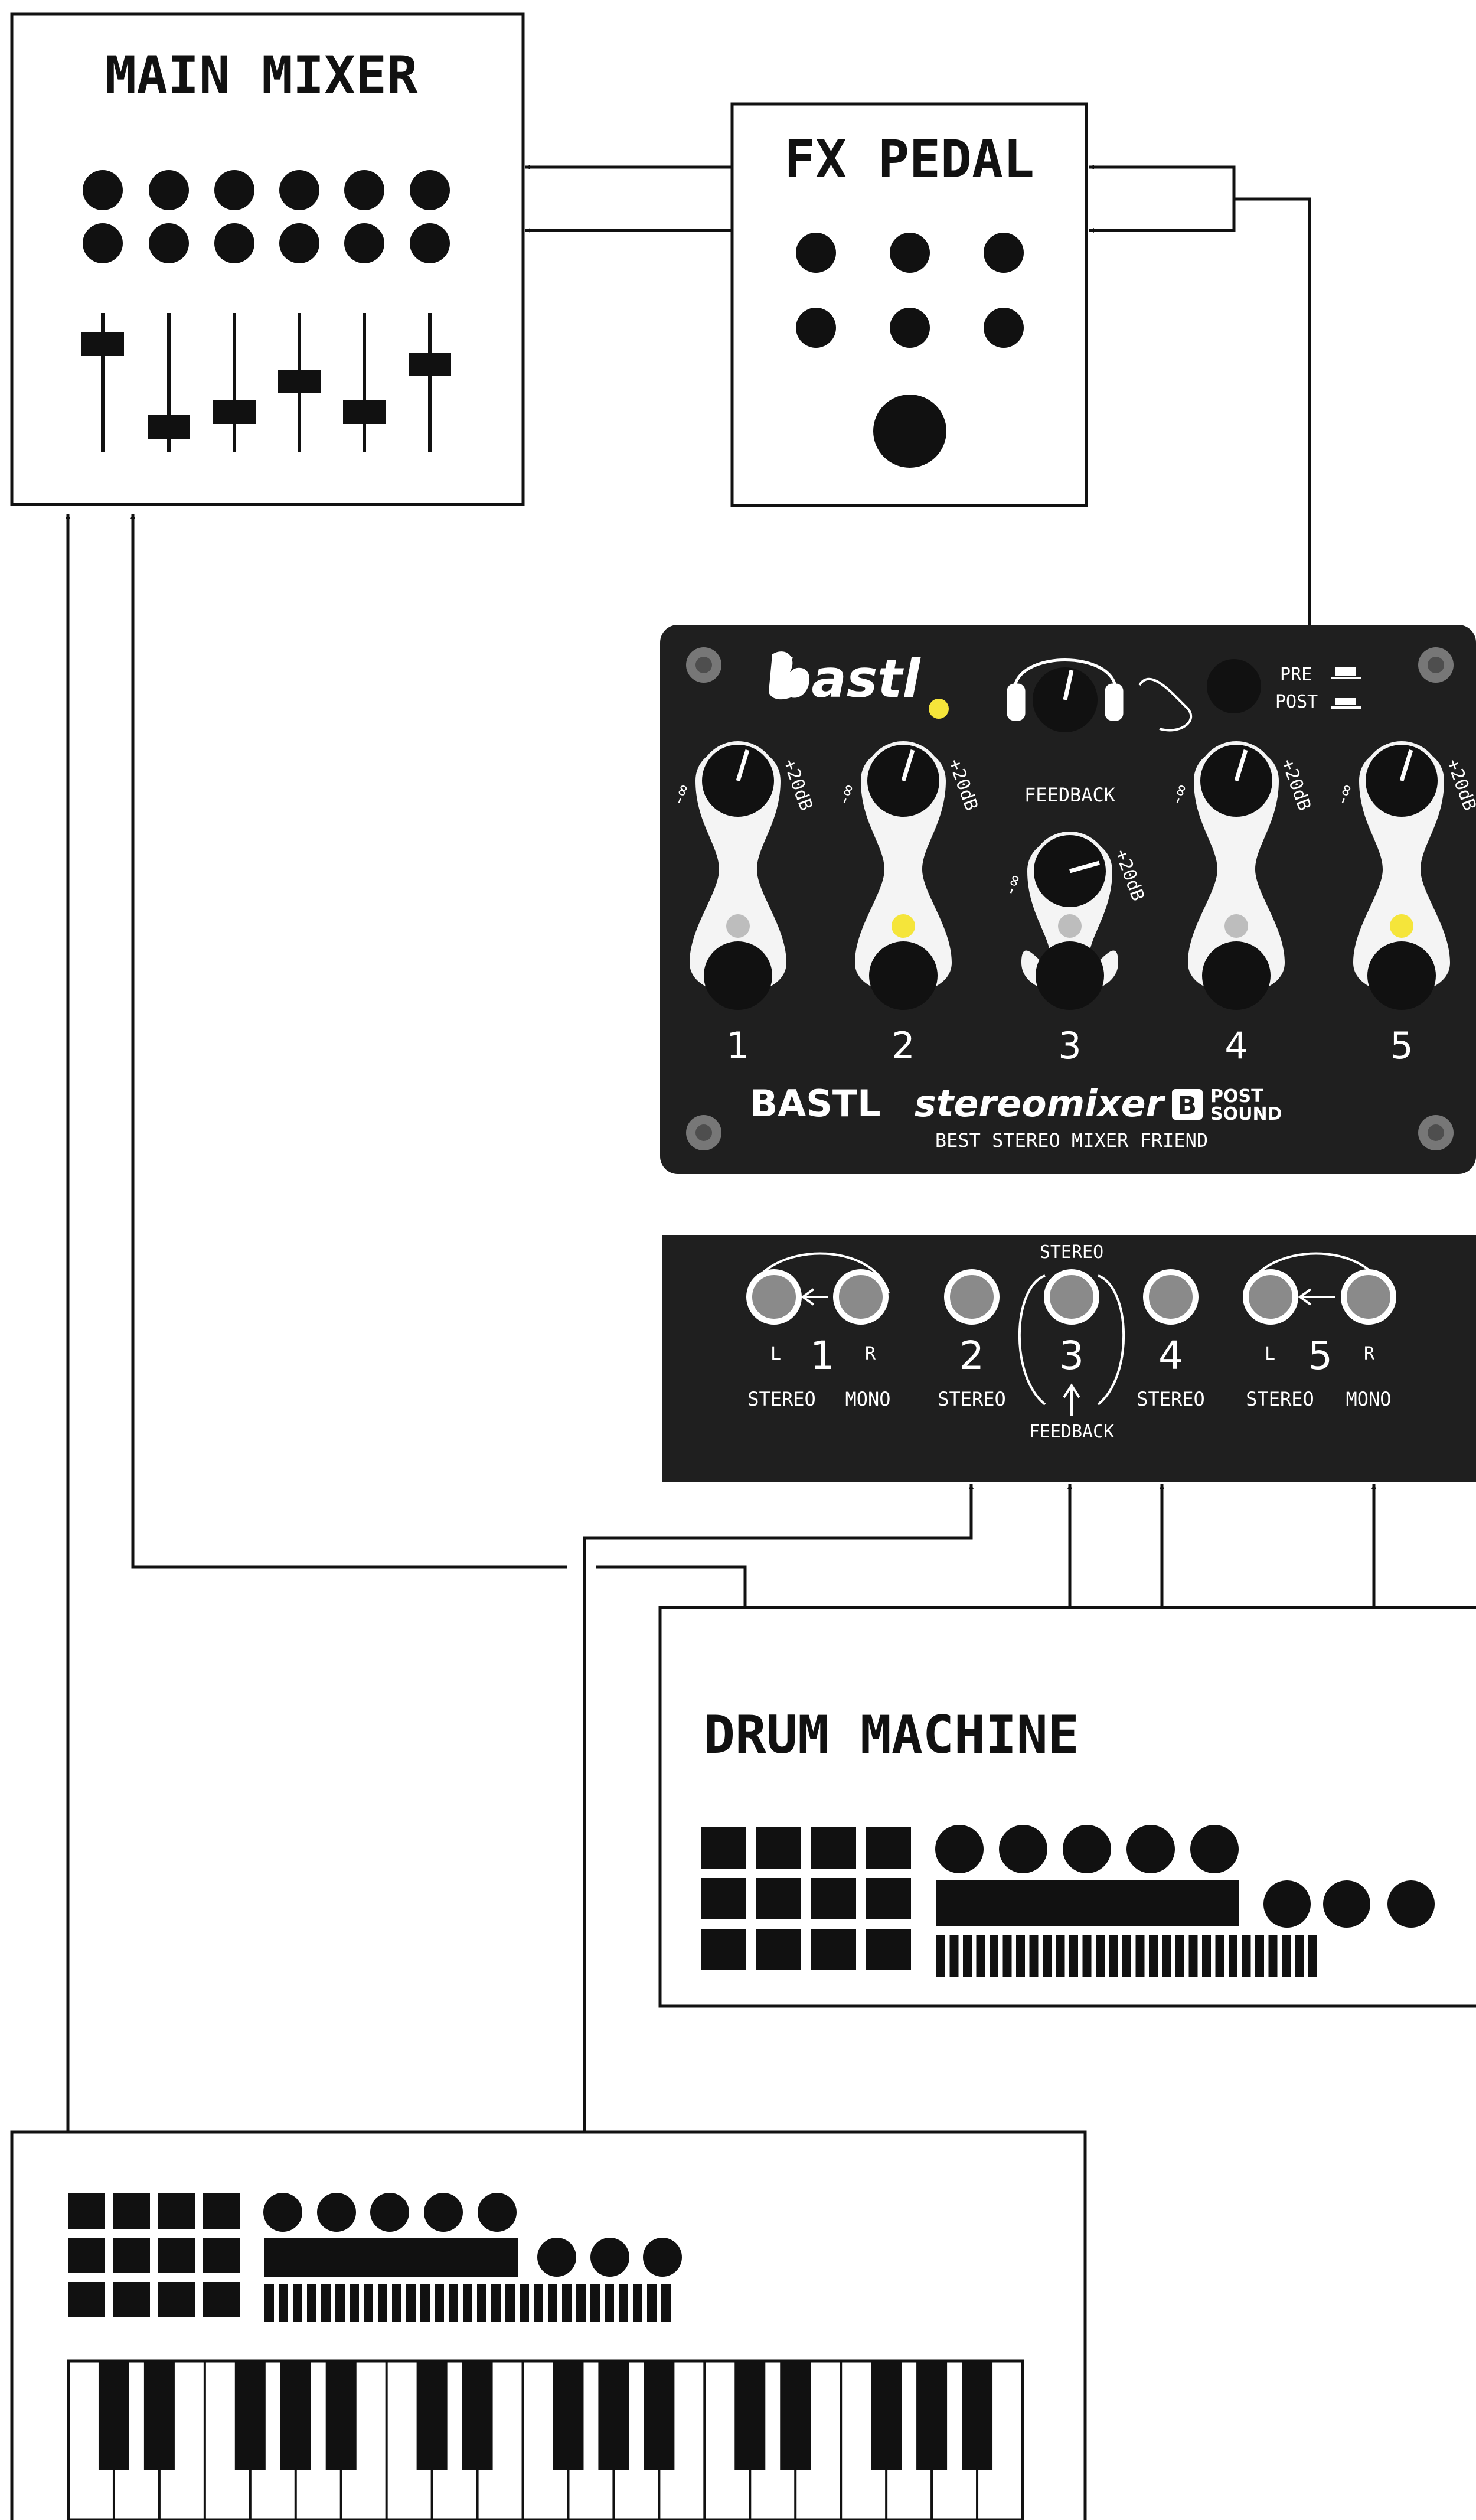 The height and width of the screenshot is (2520, 1476). What do you see at coordinates (1234, 686) in the screenshot?
I see `pre-post-switch` at bounding box center [1234, 686].